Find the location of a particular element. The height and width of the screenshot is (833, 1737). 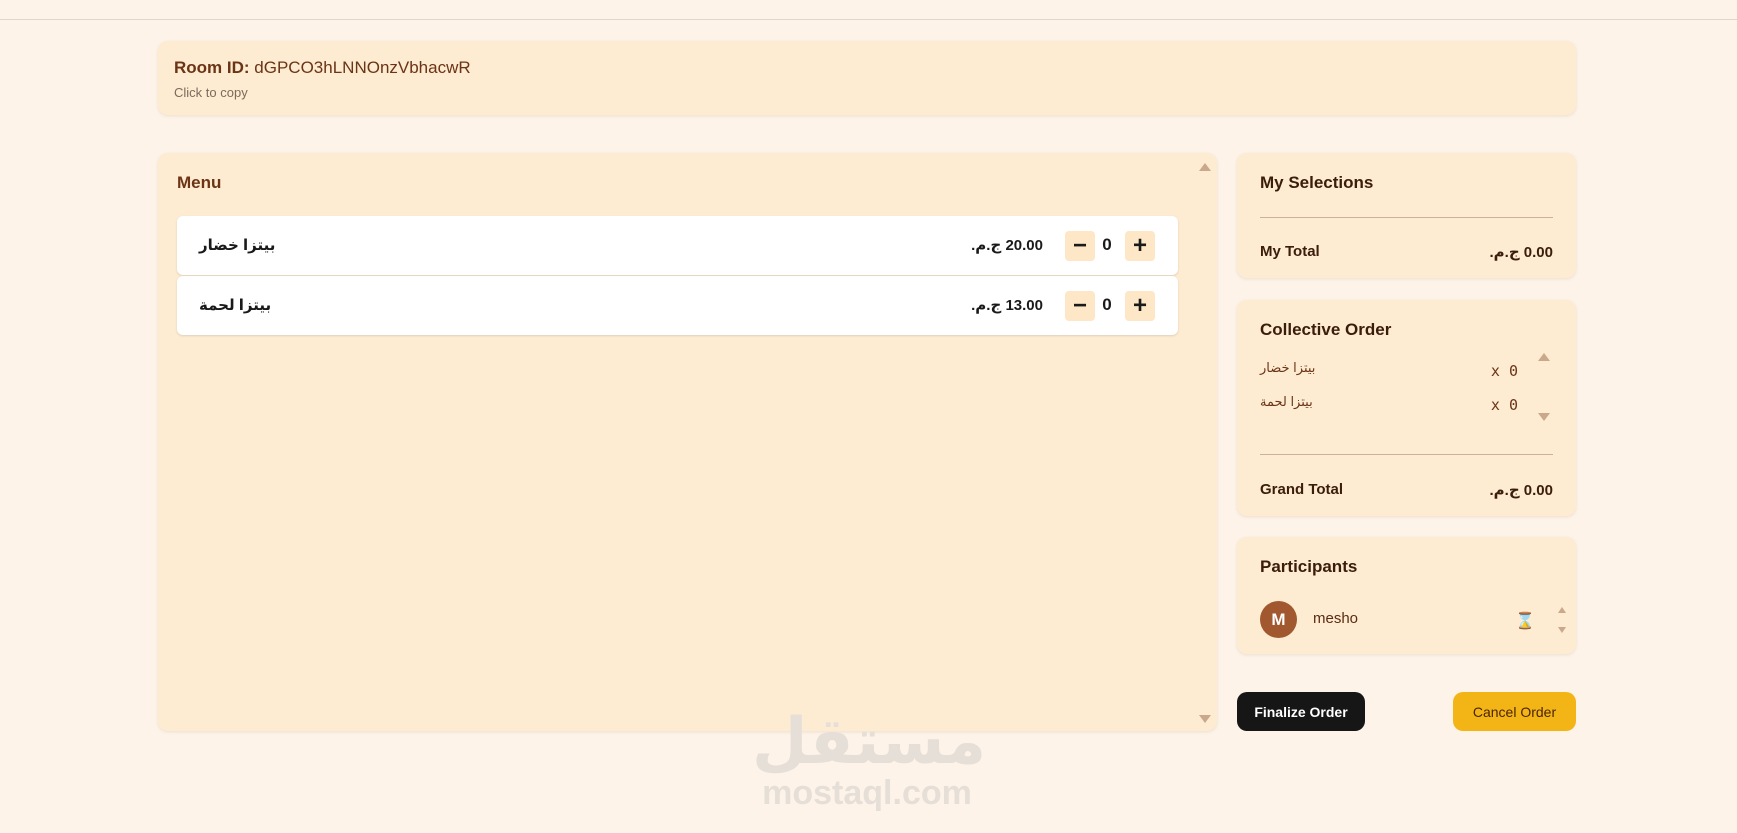

my-selections-panel: My Selections My Total 0.00 ج.م. is located at coordinates (1406, 215).